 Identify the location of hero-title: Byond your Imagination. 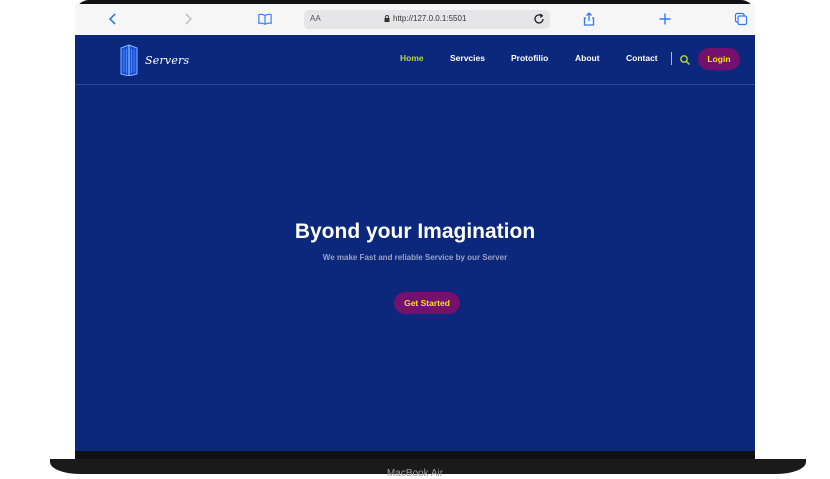
(415, 231).